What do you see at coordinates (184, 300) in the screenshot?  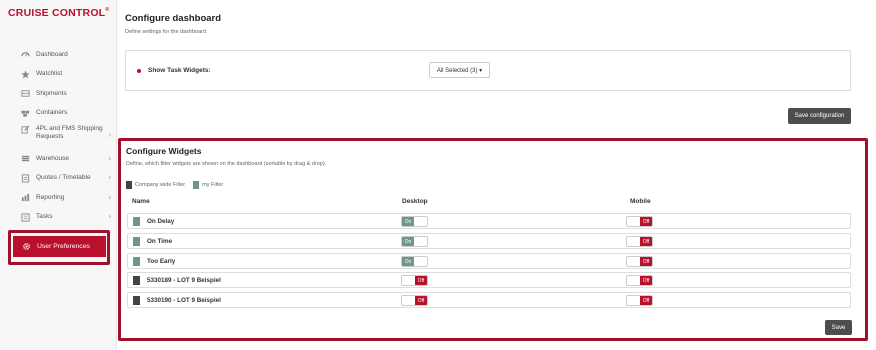 I see `widget-name: 5330190 - LOT 9 Beispiel` at bounding box center [184, 300].